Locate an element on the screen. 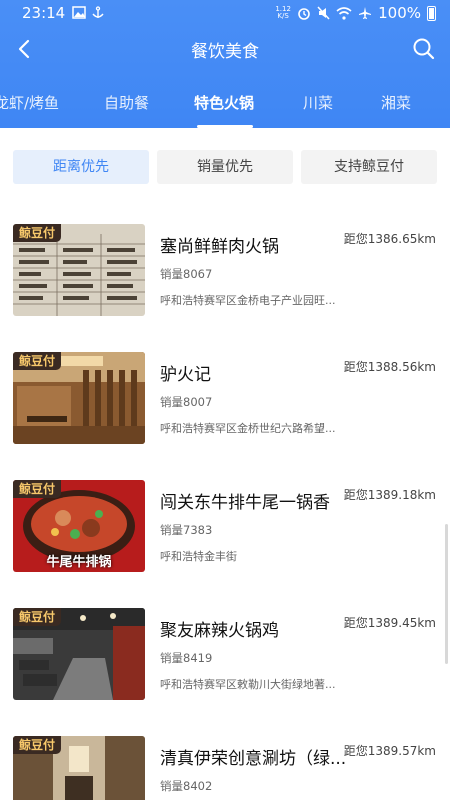 This screenshot has height=800, width=450. gallery-icon is located at coordinates (79, 12).